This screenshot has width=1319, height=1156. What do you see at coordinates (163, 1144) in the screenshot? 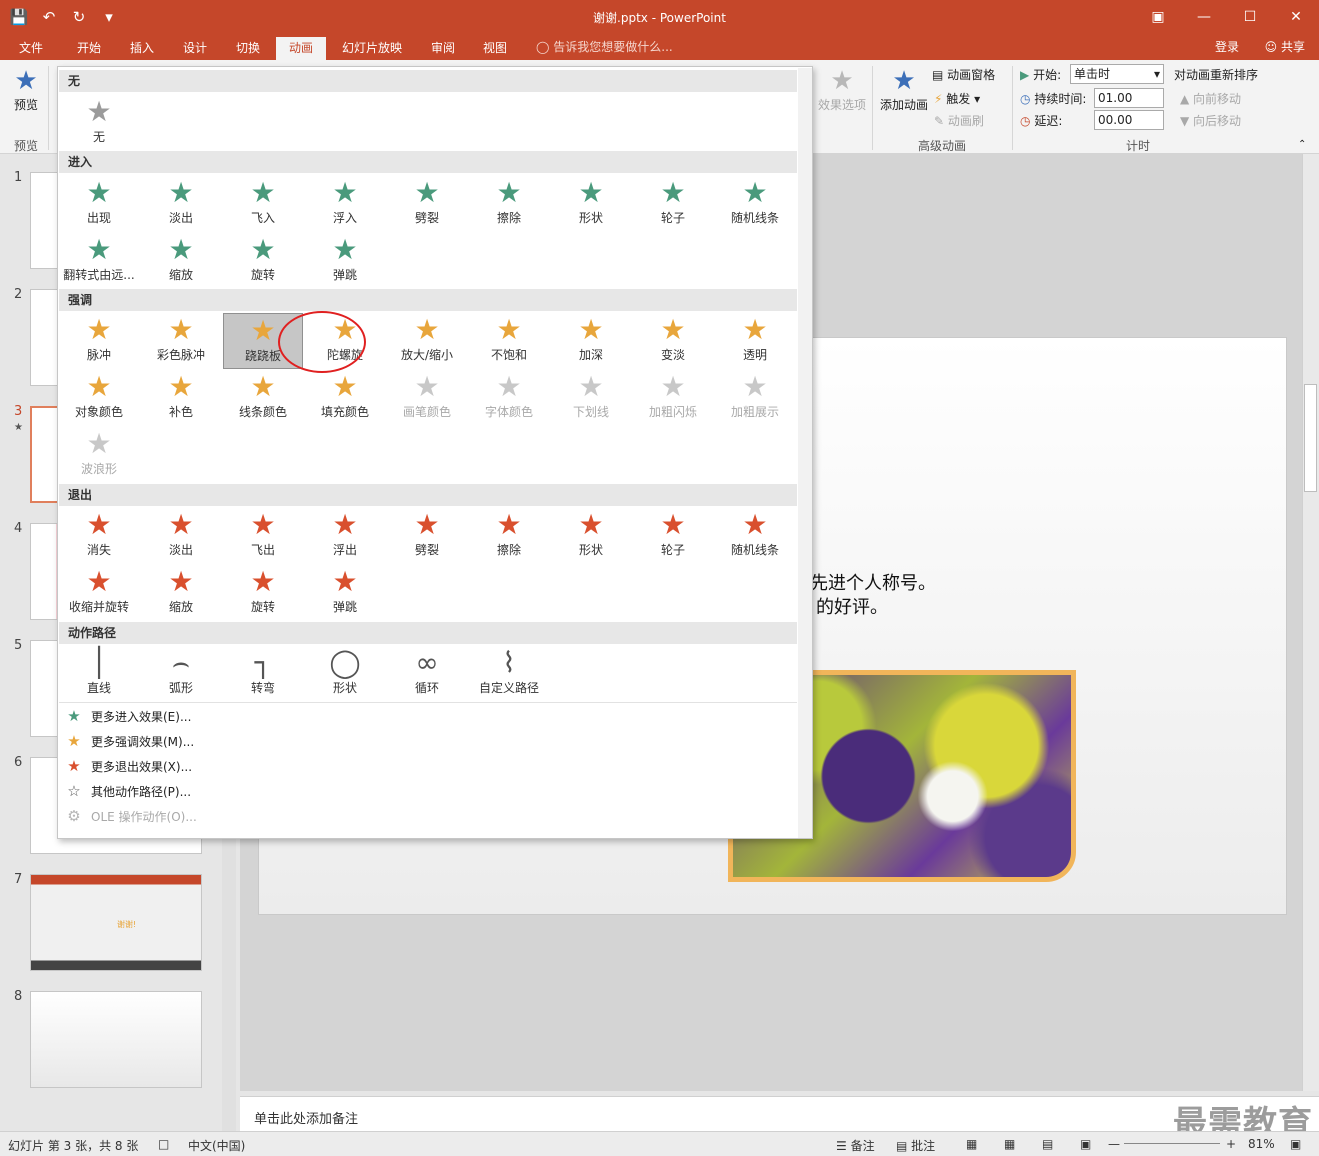
I see `spellcheck-icon: □` at bounding box center [163, 1144].